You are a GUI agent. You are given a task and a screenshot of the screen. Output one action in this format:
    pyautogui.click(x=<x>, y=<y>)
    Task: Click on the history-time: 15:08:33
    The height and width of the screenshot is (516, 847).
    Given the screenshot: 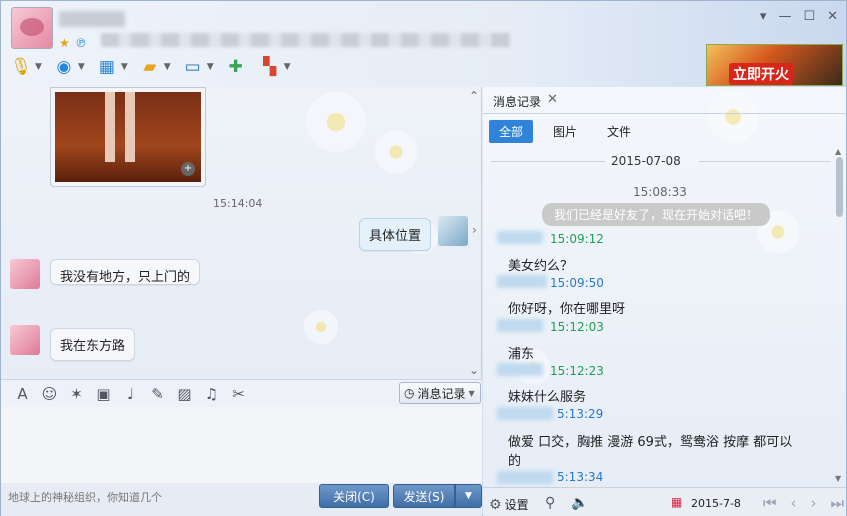 What is the action you would take?
    pyautogui.click(x=660, y=192)
    